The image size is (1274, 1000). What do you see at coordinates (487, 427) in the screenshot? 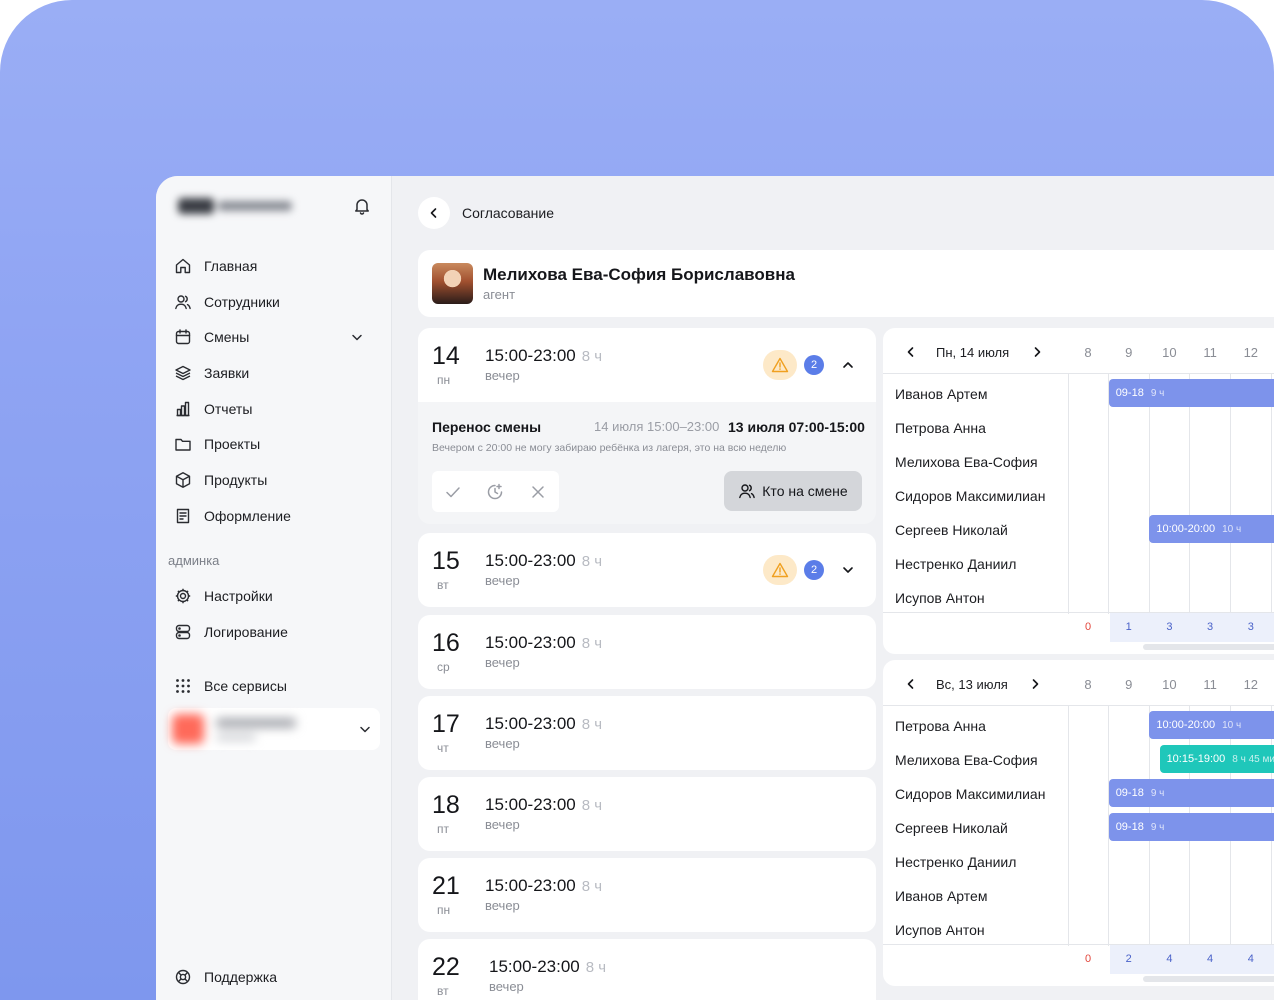
I see `request-title: Перенос смены` at bounding box center [487, 427].